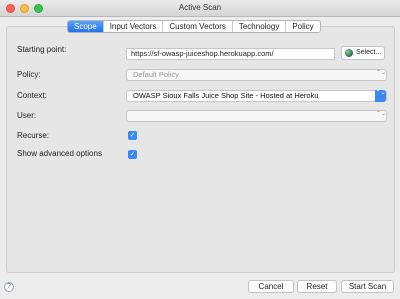 Image resolution: width=400 pixels, height=299 pixels. What do you see at coordinates (33, 135) in the screenshot?
I see `recurse-label: Recurse:` at bounding box center [33, 135].